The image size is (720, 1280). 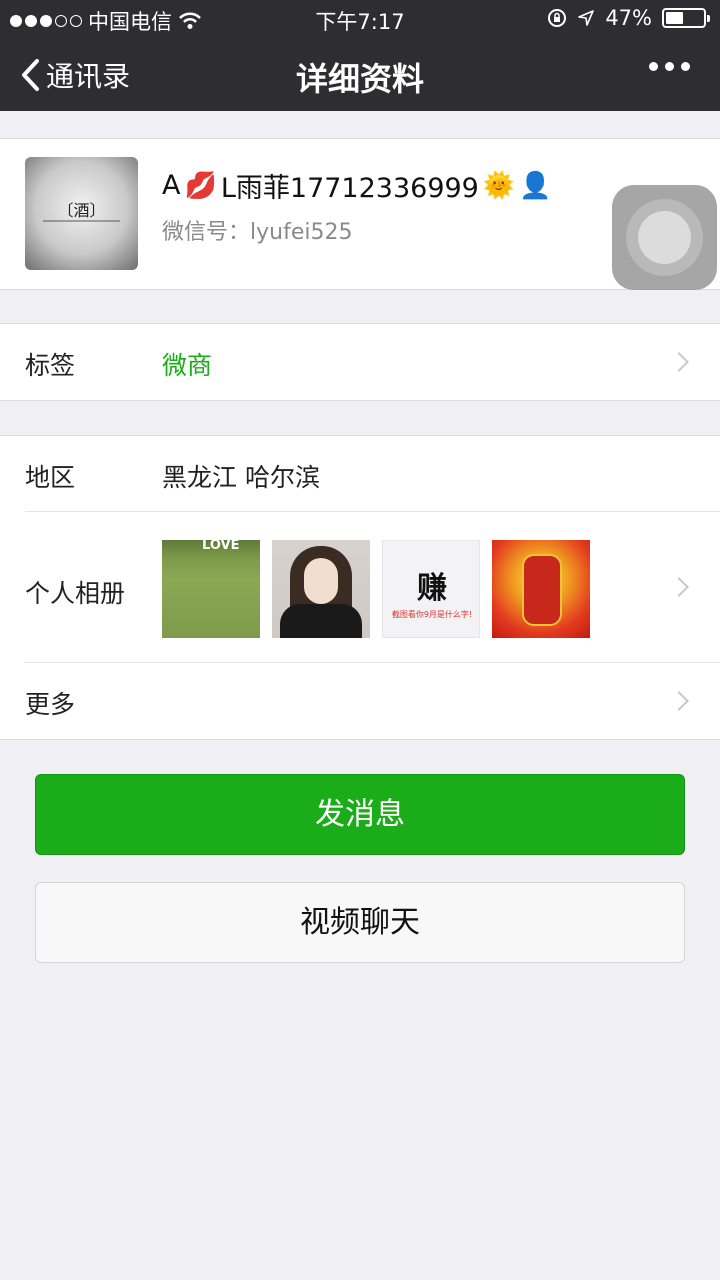 What do you see at coordinates (360, 701) in the screenshot?
I see `more-cell: 更多` at bounding box center [360, 701].